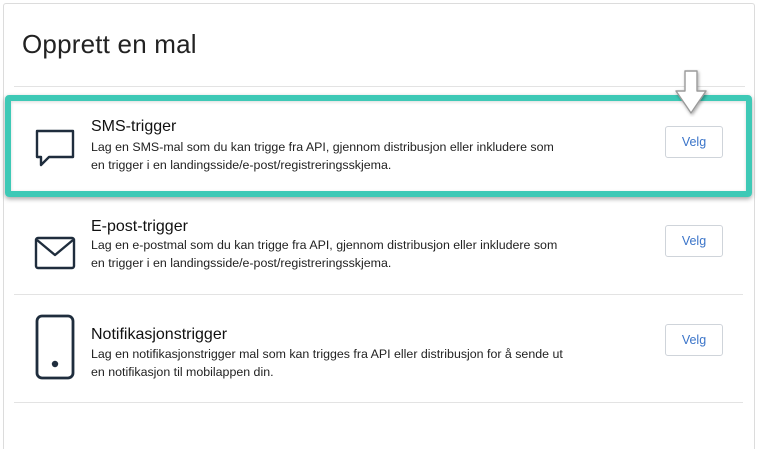 This screenshot has height=449, width=759. I want to click on template-title: SMS-trigger, so click(134, 126).